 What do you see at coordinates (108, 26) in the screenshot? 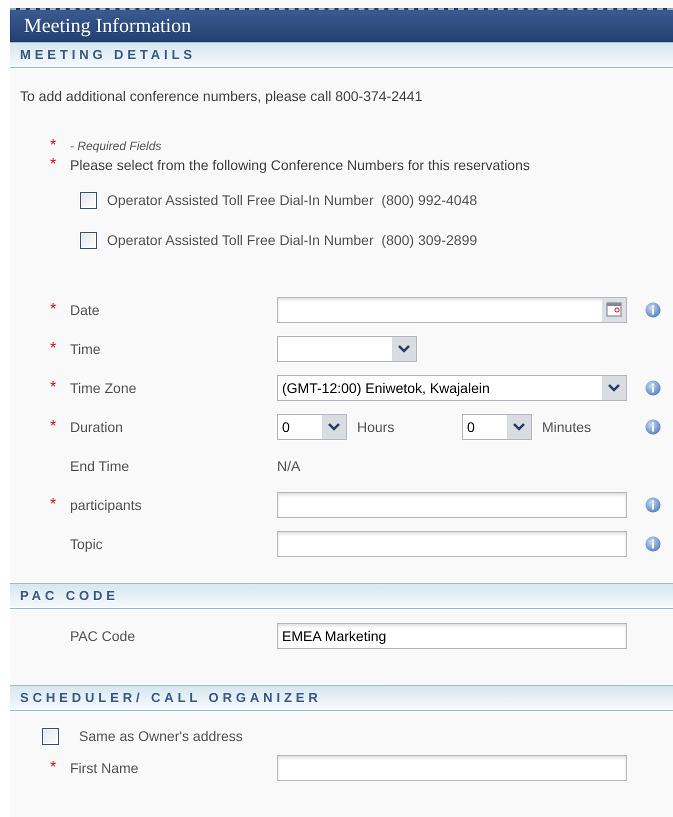
I see `window-title: Meeting Information` at bounding box center [108, 26].